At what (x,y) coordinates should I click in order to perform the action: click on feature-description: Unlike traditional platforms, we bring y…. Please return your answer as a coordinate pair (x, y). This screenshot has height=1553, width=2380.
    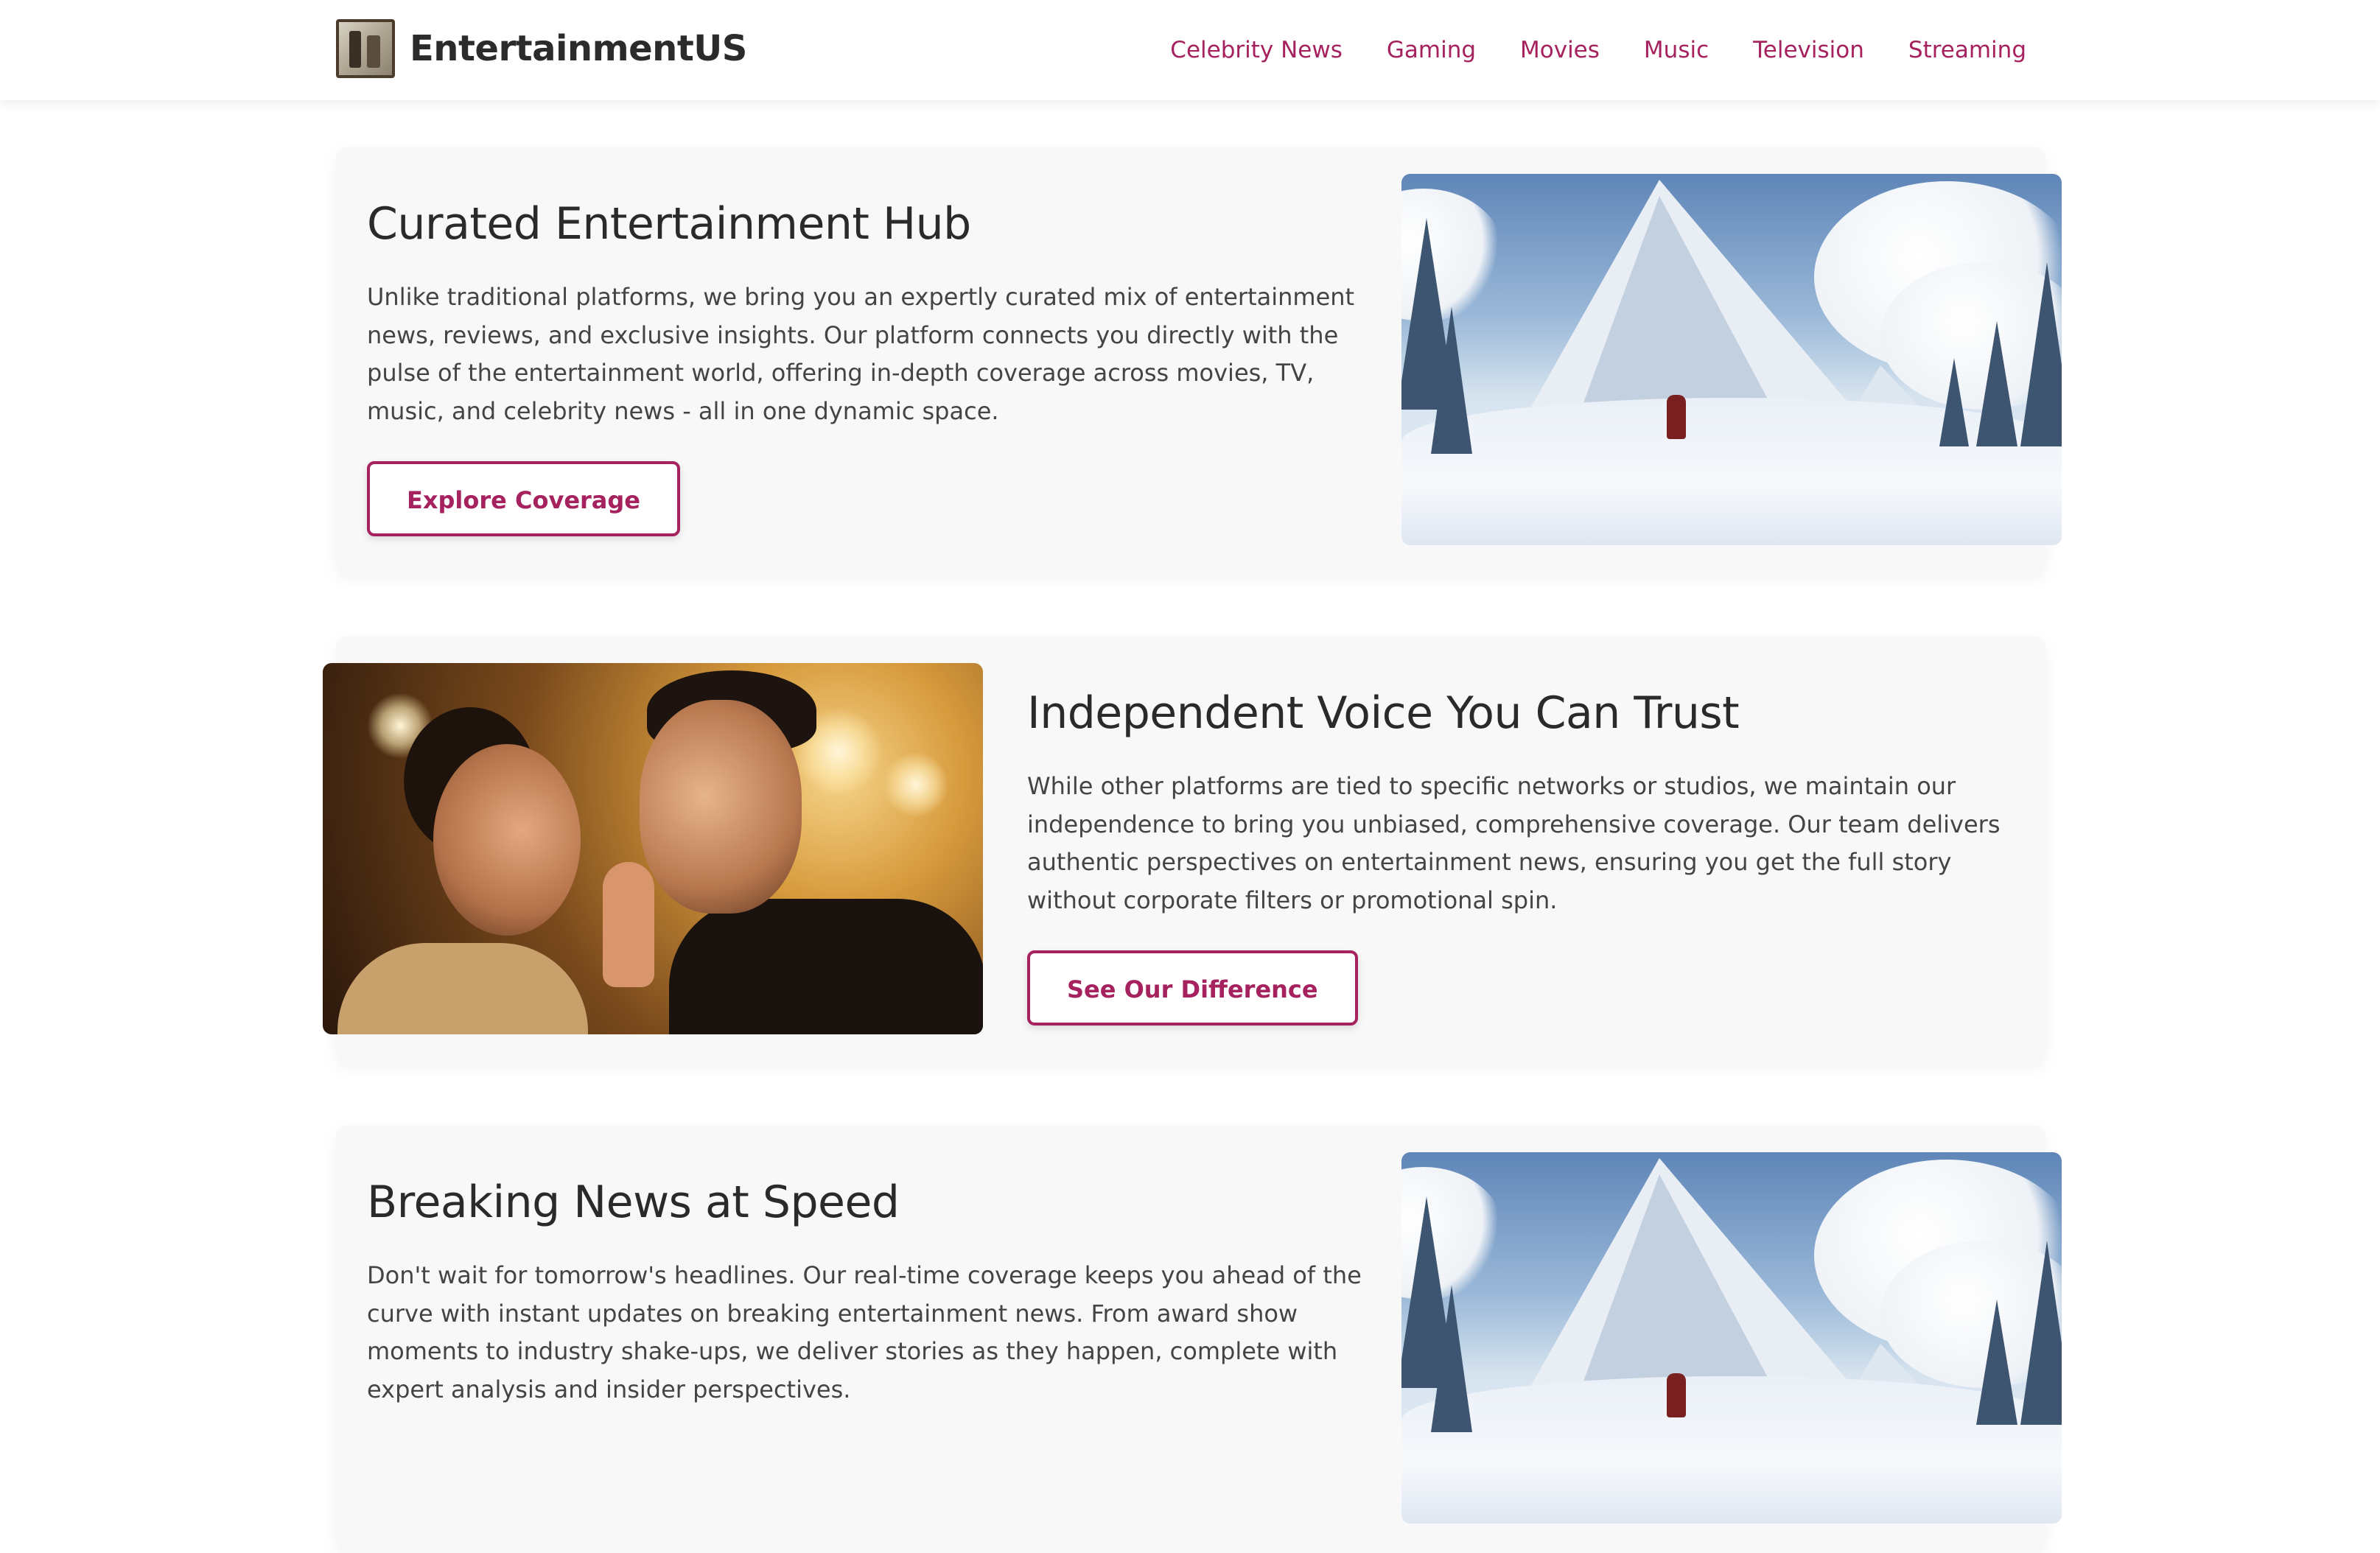
    Looking at the image, I should click on (861, 354).